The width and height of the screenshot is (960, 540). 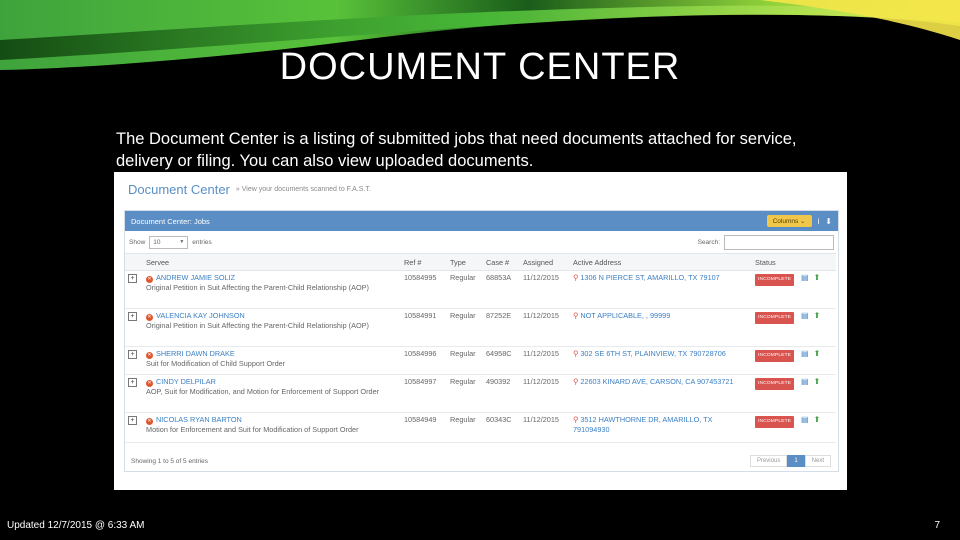 I want to click on case-cell: 87252E, so click(x=501, y=327).